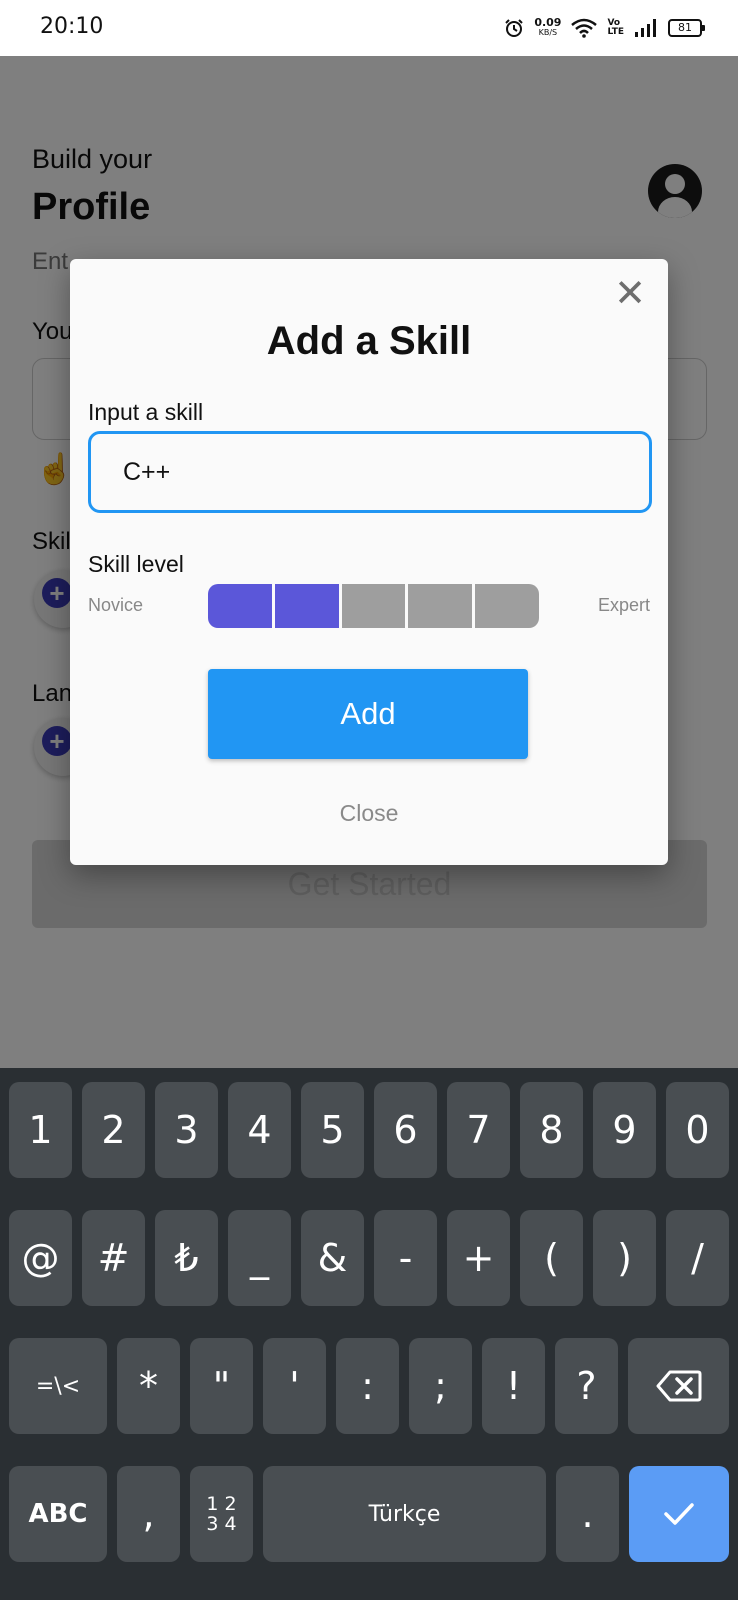  What do you see at coordinates (58, 1514) in the screenshot?
I see `abc-key: ABC` at bounding box center [58, 1514].